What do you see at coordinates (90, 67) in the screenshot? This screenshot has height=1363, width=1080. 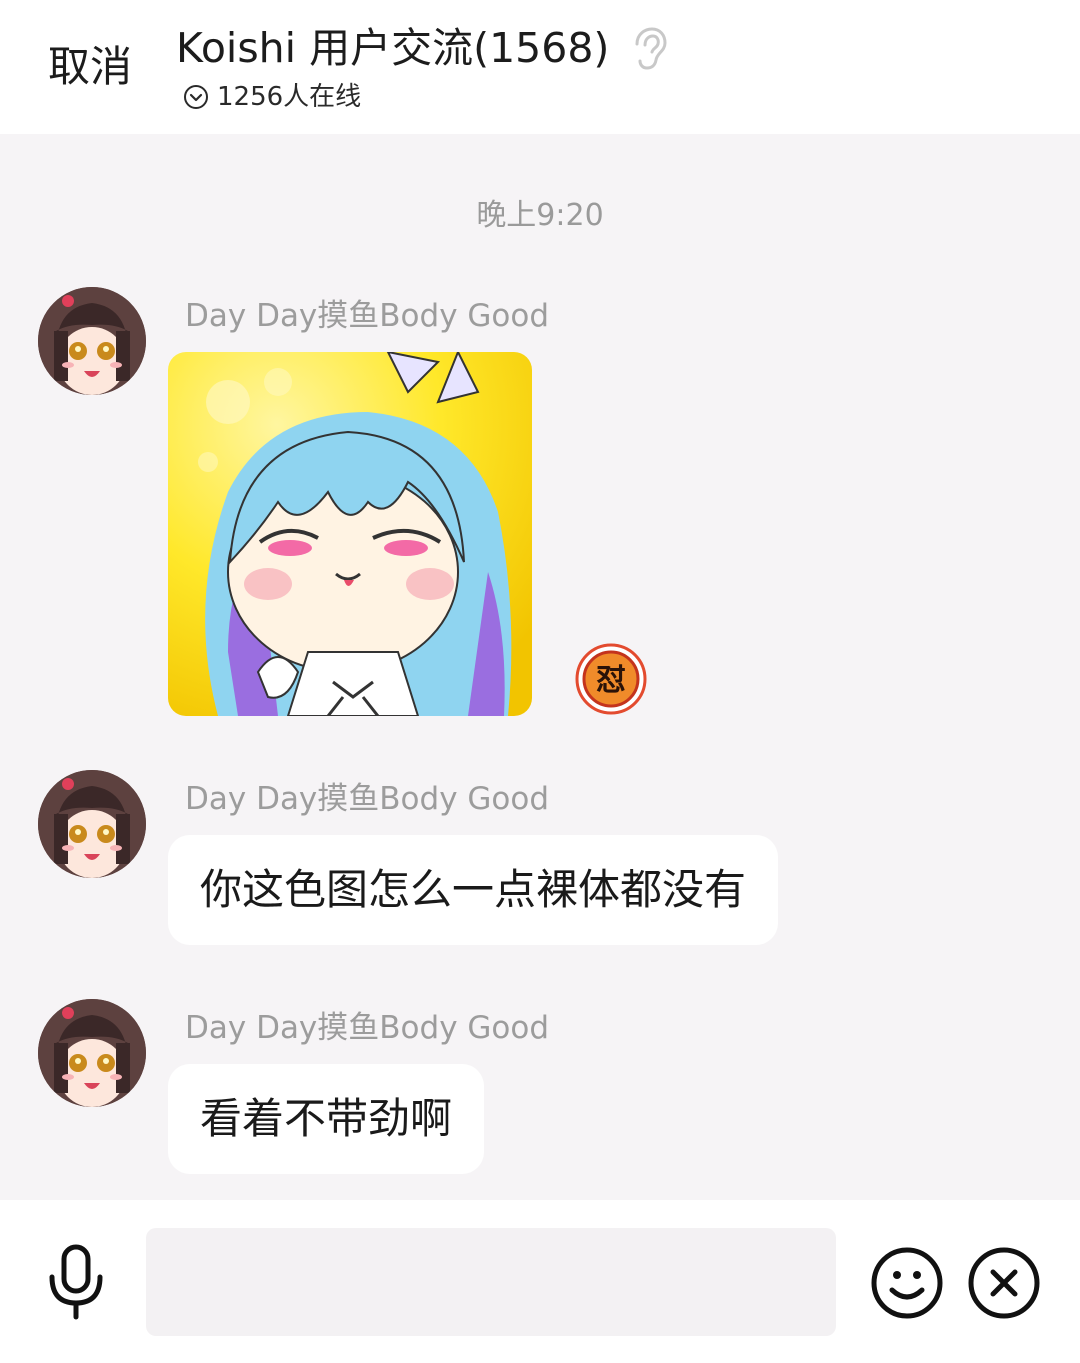 I see `cancel-button: 取消` at bounding box center [90, 67].